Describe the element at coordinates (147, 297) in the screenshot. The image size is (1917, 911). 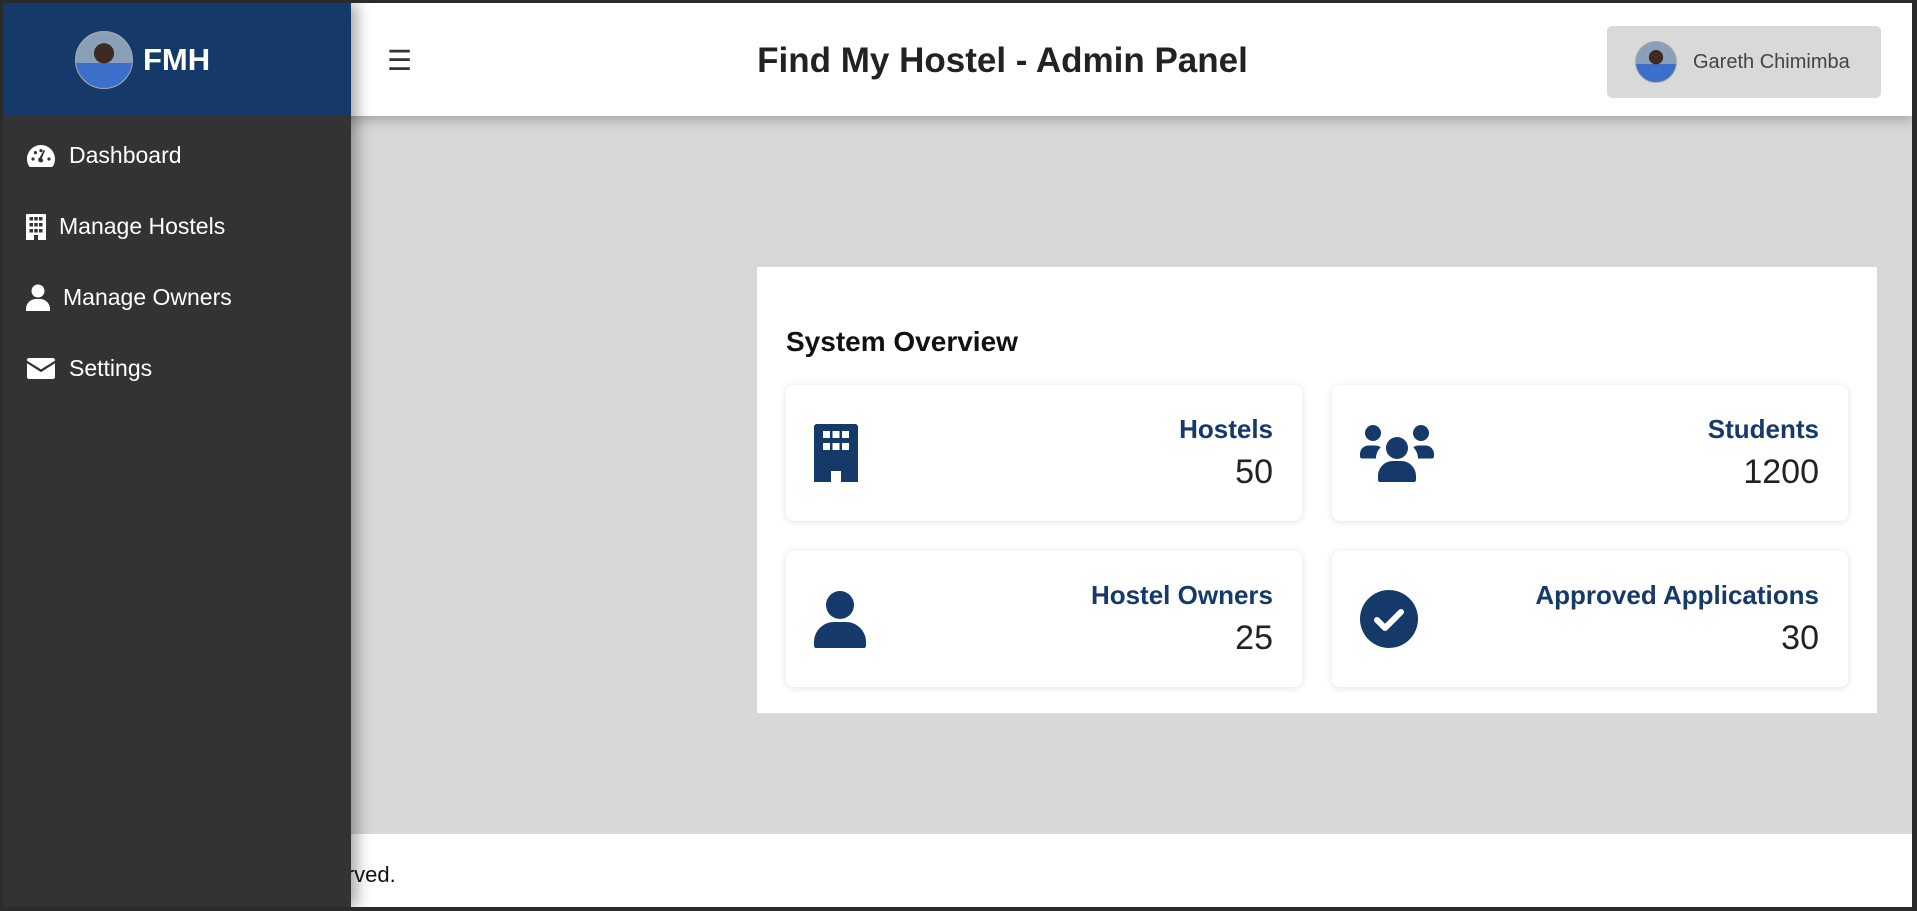
I see `sidebar-item-label: Manage Owners` at that location.